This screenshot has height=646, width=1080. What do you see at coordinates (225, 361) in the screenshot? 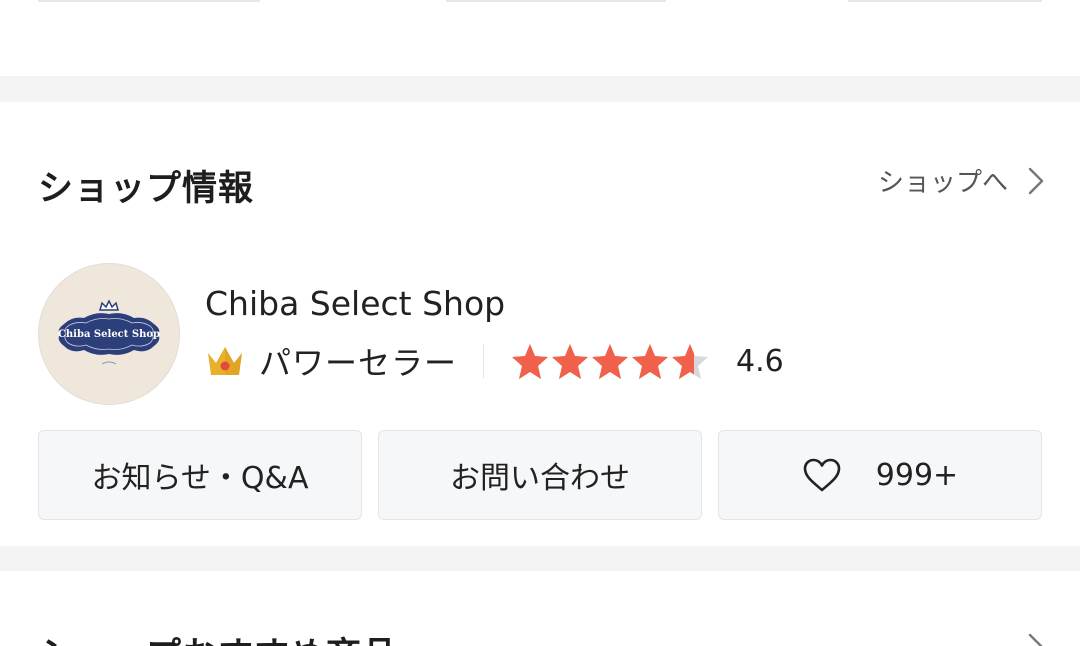
I see `crown-icon` at bounding box center [225, 361].